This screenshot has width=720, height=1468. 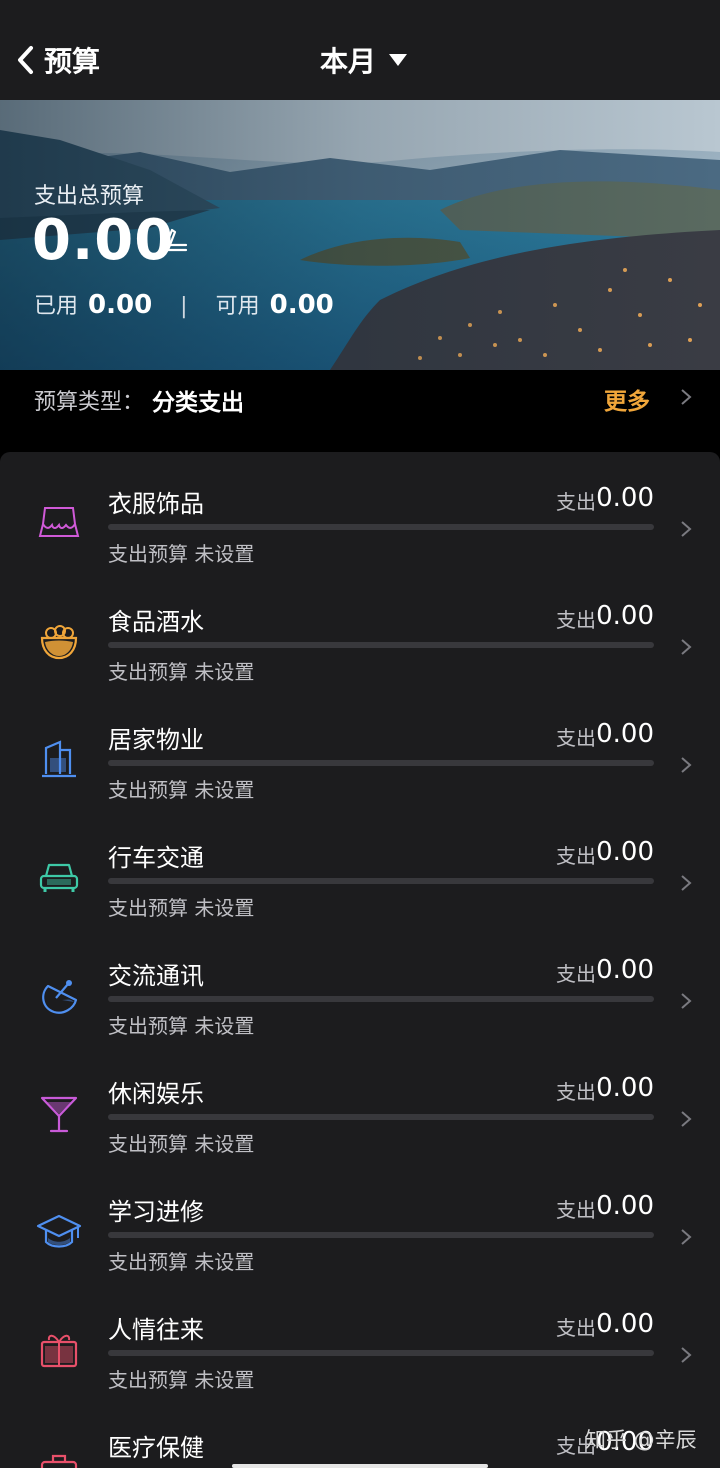 What do you see at coordinates (301, 305) in the screenshot?
I see `available-value: 0.00` at bounding box center [301, 305].